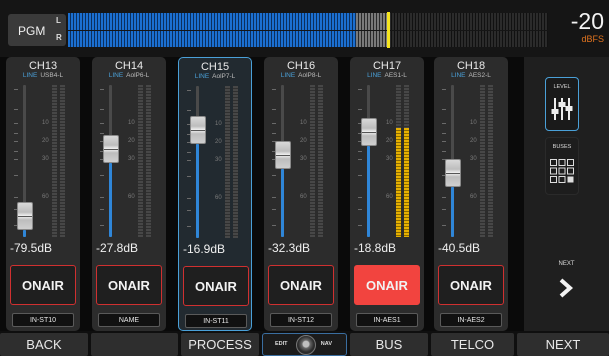 The image size is (609, 356). I want to click on channel-name: CH14, so click(129, 66).